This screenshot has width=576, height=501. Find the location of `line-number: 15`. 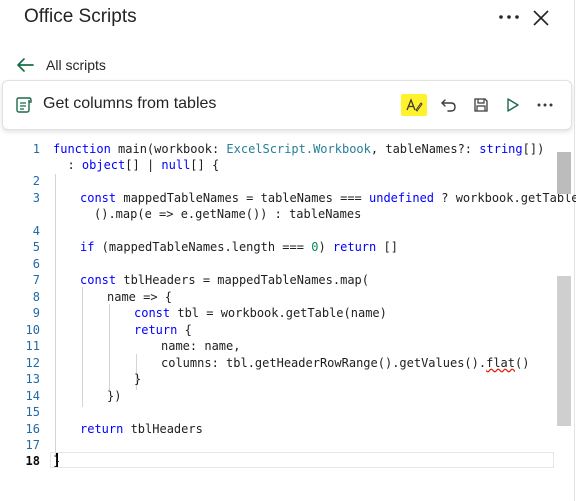

line-number: 15 is located at coordinates (32, 412).